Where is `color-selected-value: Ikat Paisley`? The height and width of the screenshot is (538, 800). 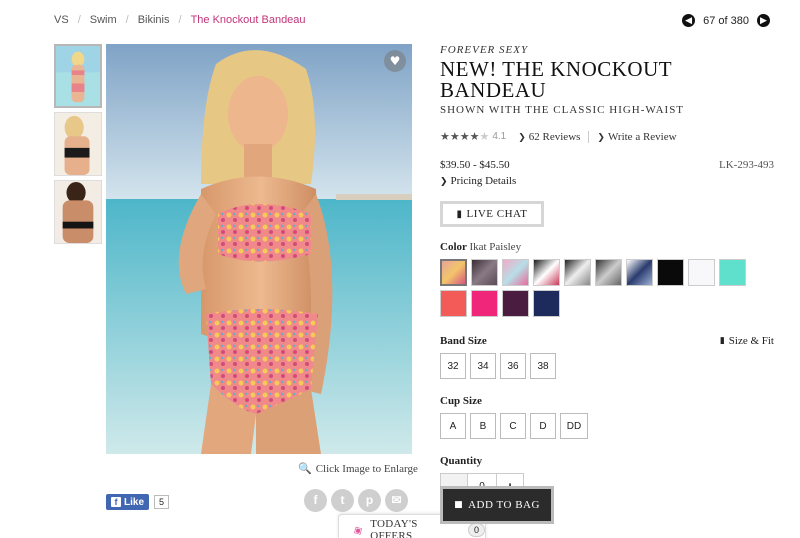
color-selected-value: Ikat Paisley is located at coordinates (495, 247).